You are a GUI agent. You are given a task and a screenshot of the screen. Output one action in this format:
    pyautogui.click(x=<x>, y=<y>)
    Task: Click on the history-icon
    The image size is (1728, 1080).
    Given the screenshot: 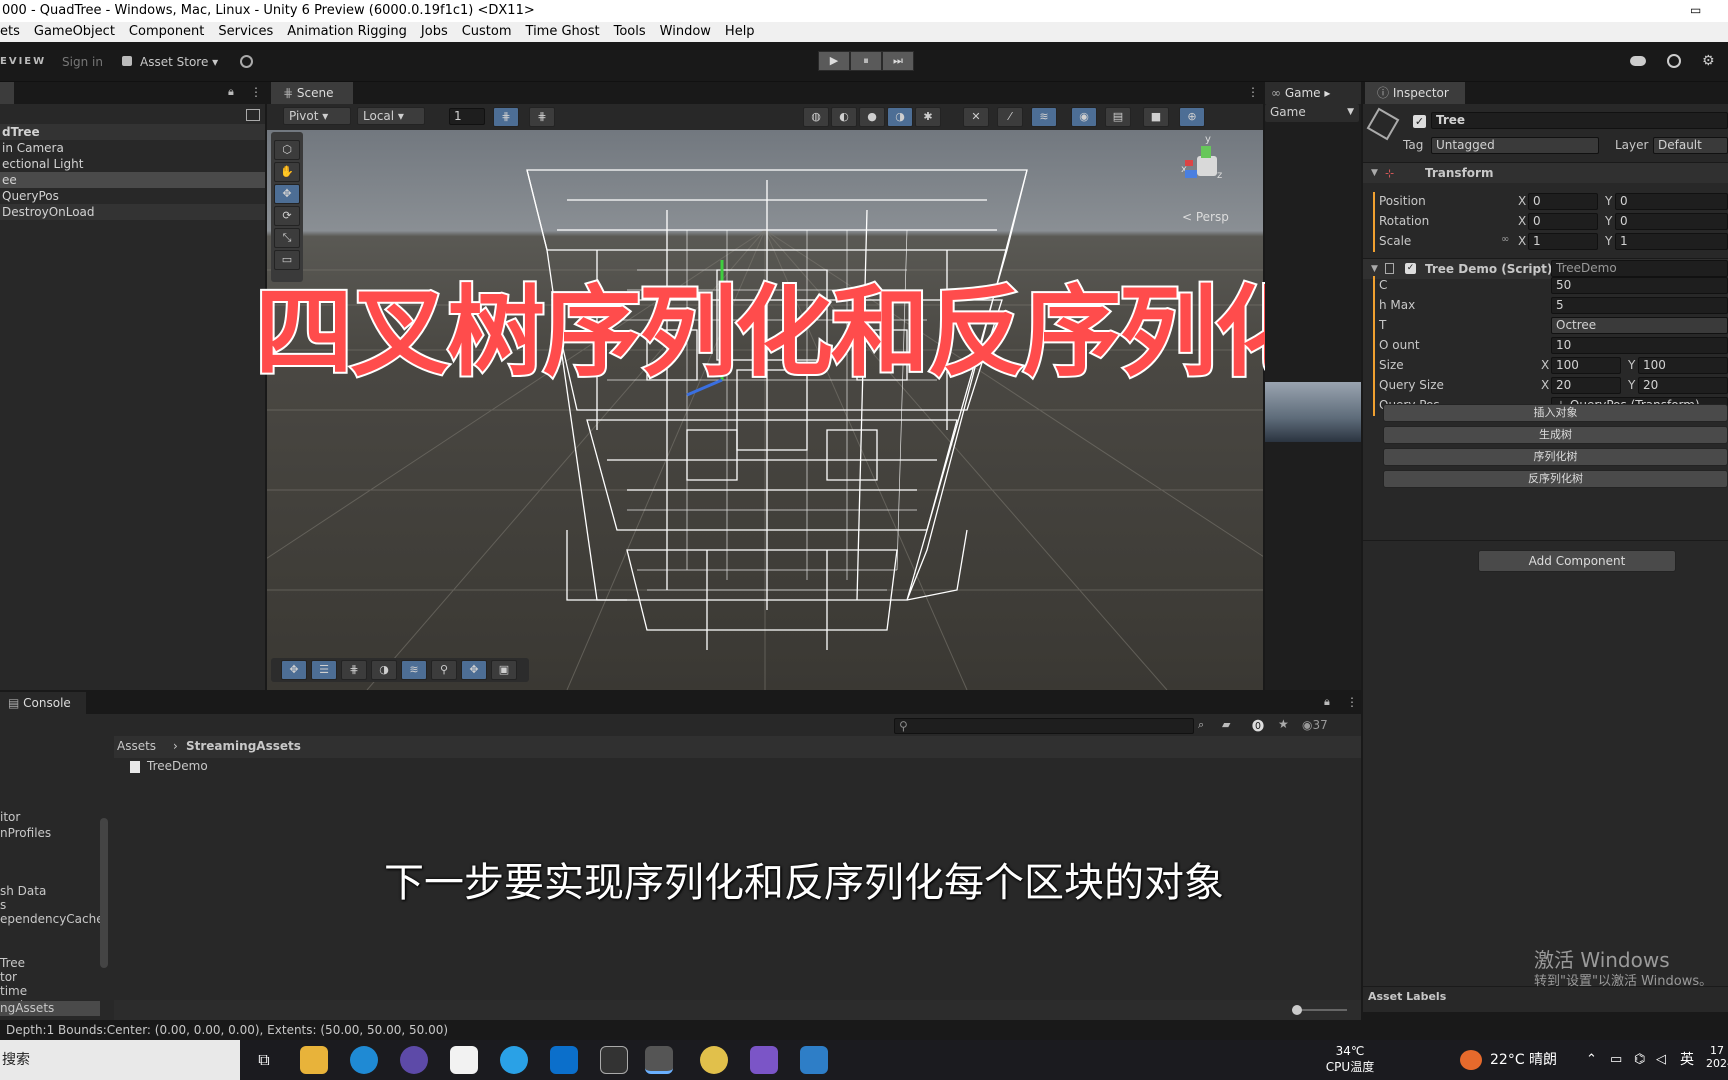 What is the action you would take?
    pyautogui.click(x=1674, y=61)
    